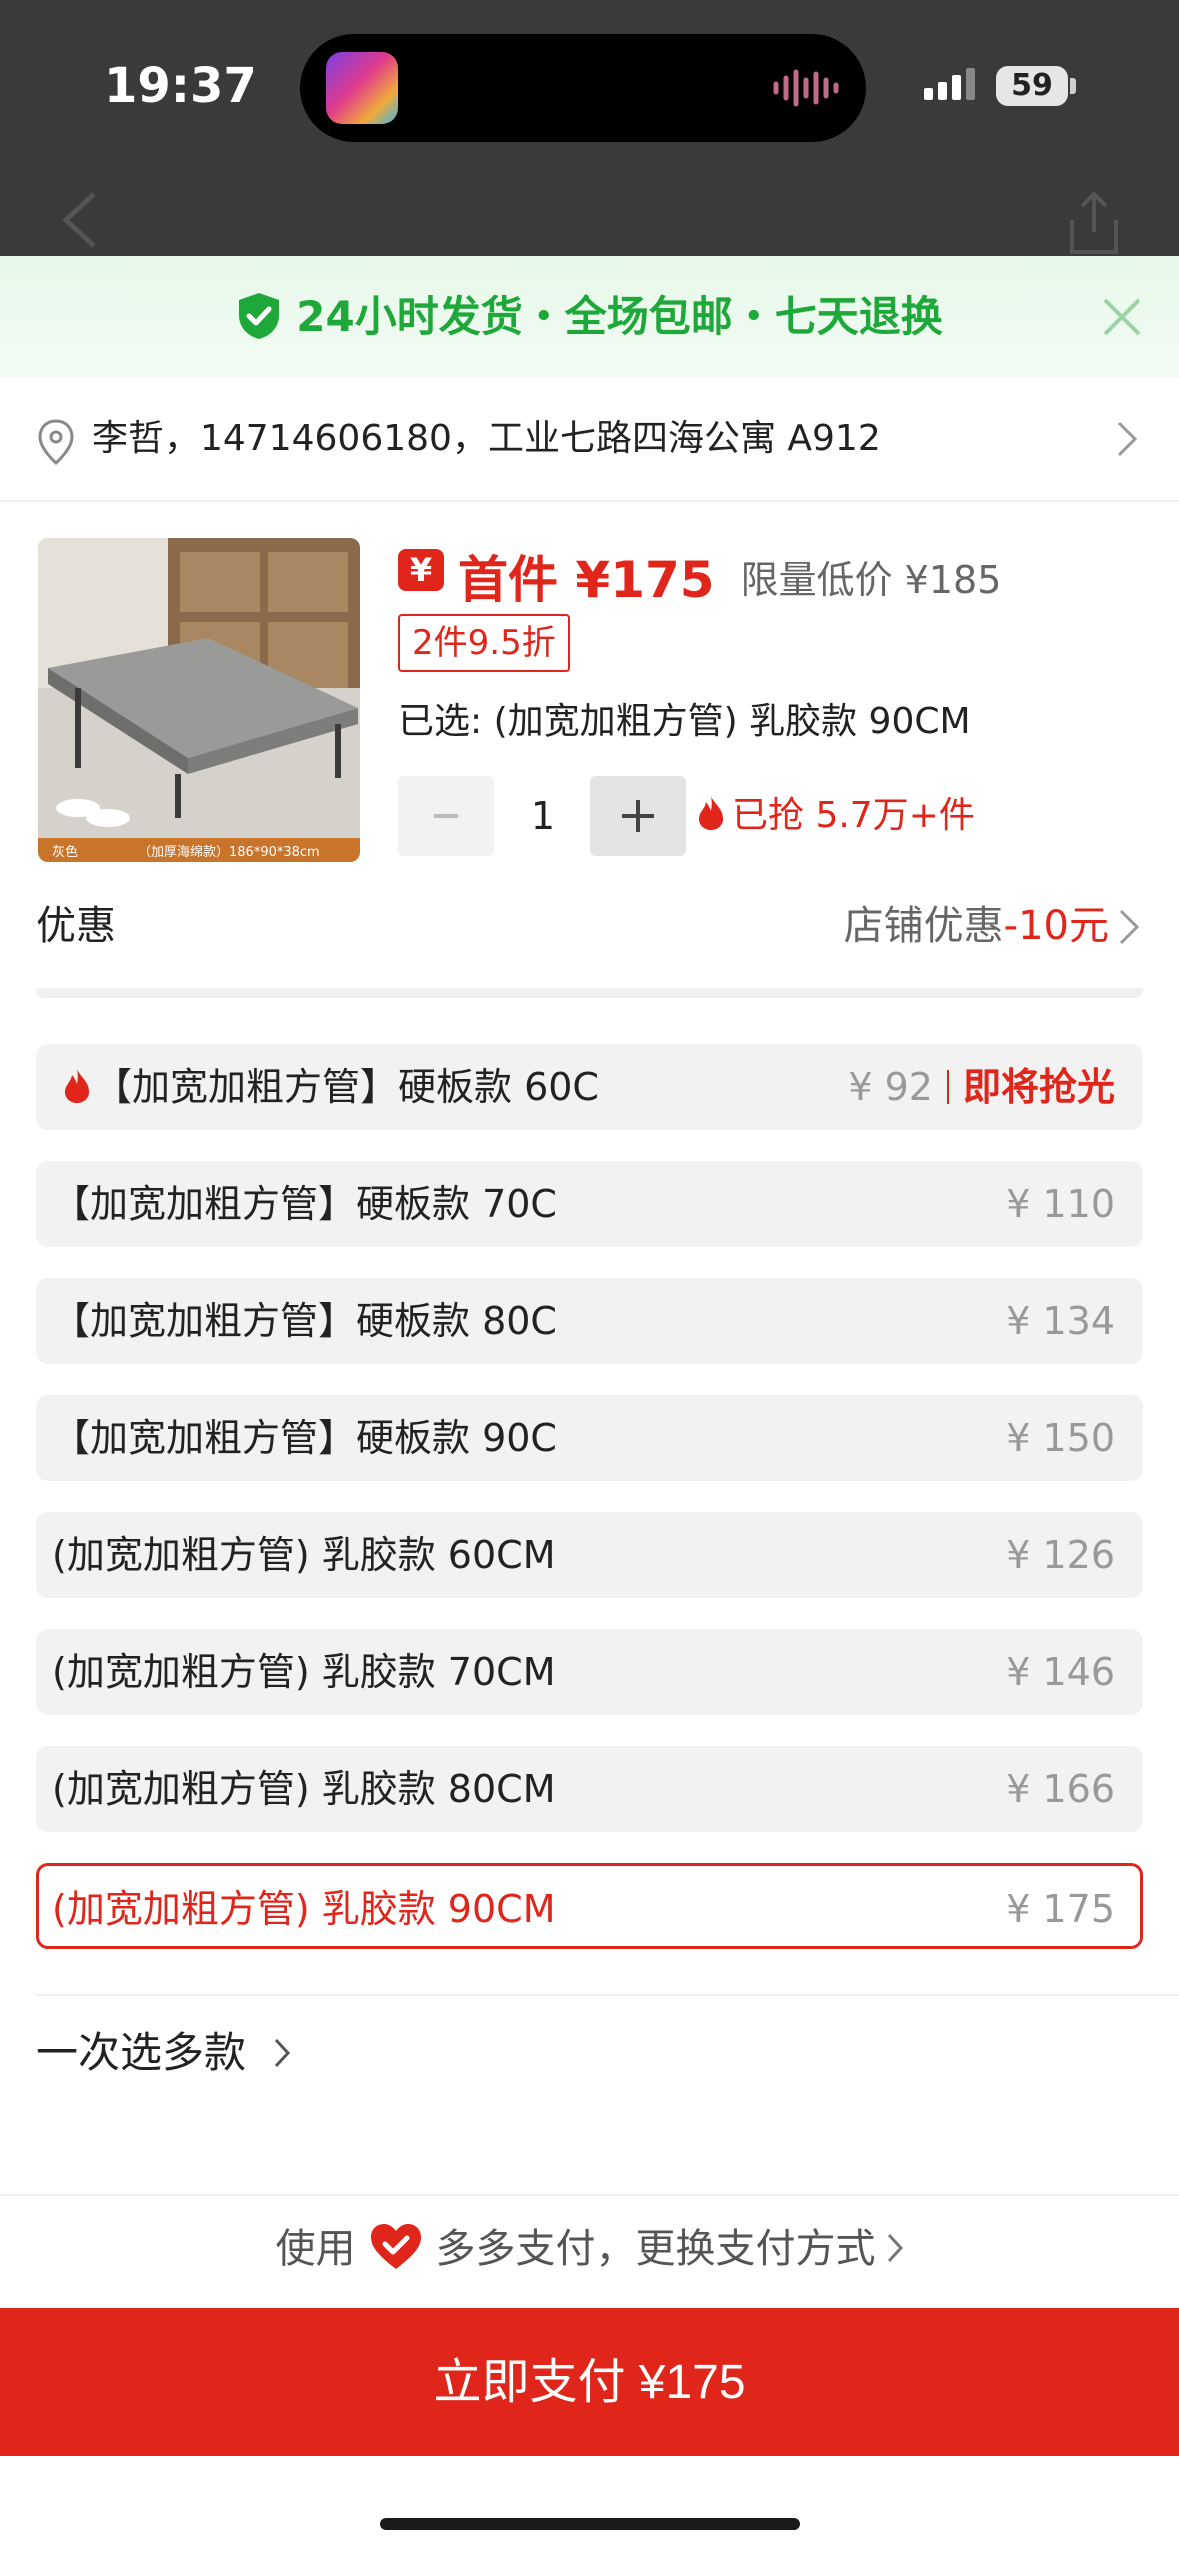  Describe the element at coordinates (56, 442) in the screenshot. I see `location-pin-icon` at that location.